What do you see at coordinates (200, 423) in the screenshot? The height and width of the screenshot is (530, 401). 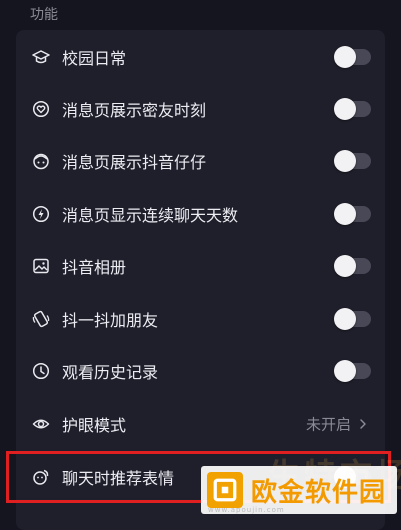 I see `row-eye-protection: 护眼模式 未开启` at bounding box center [200, 423].